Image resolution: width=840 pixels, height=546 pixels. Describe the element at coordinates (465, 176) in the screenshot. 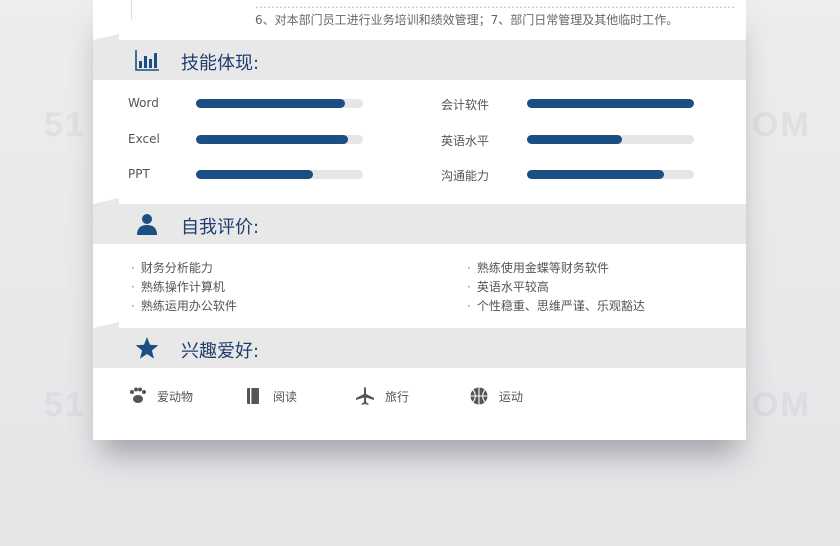

I see `skill-label: 沟通能力` at that location.